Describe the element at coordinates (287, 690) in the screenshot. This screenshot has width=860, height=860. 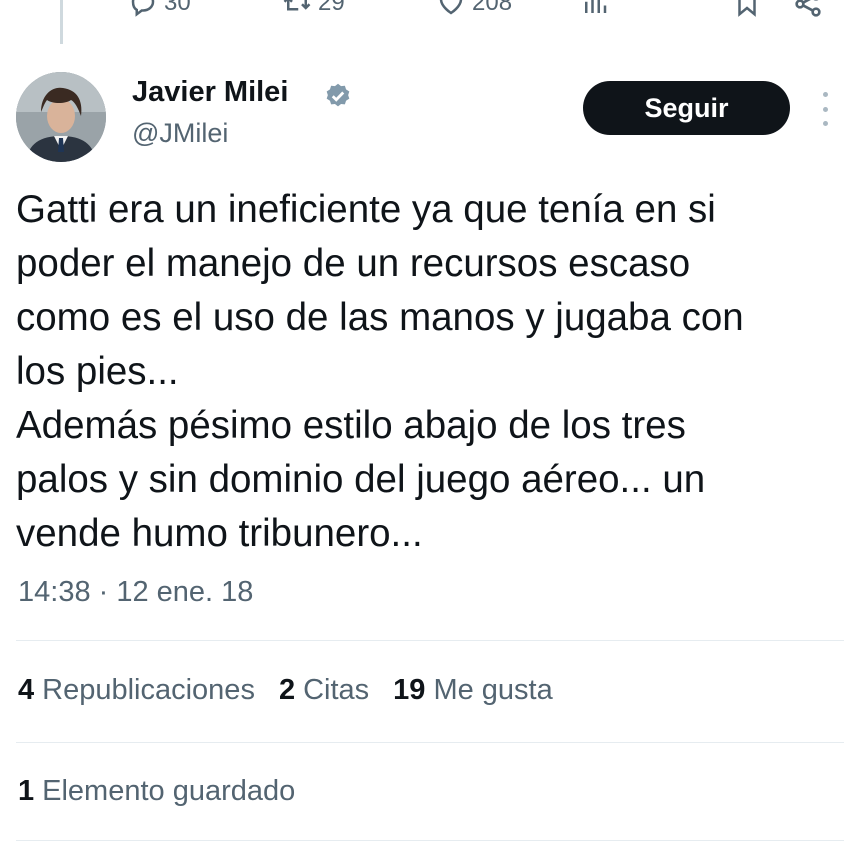
I see `quotes-count: 2` at that location.